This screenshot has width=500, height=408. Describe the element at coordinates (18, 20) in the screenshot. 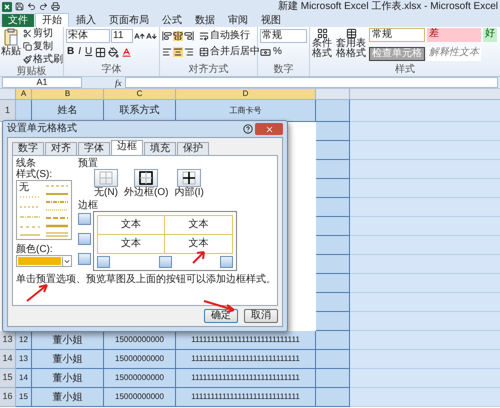

I see `file-tab: 文件` at that location.